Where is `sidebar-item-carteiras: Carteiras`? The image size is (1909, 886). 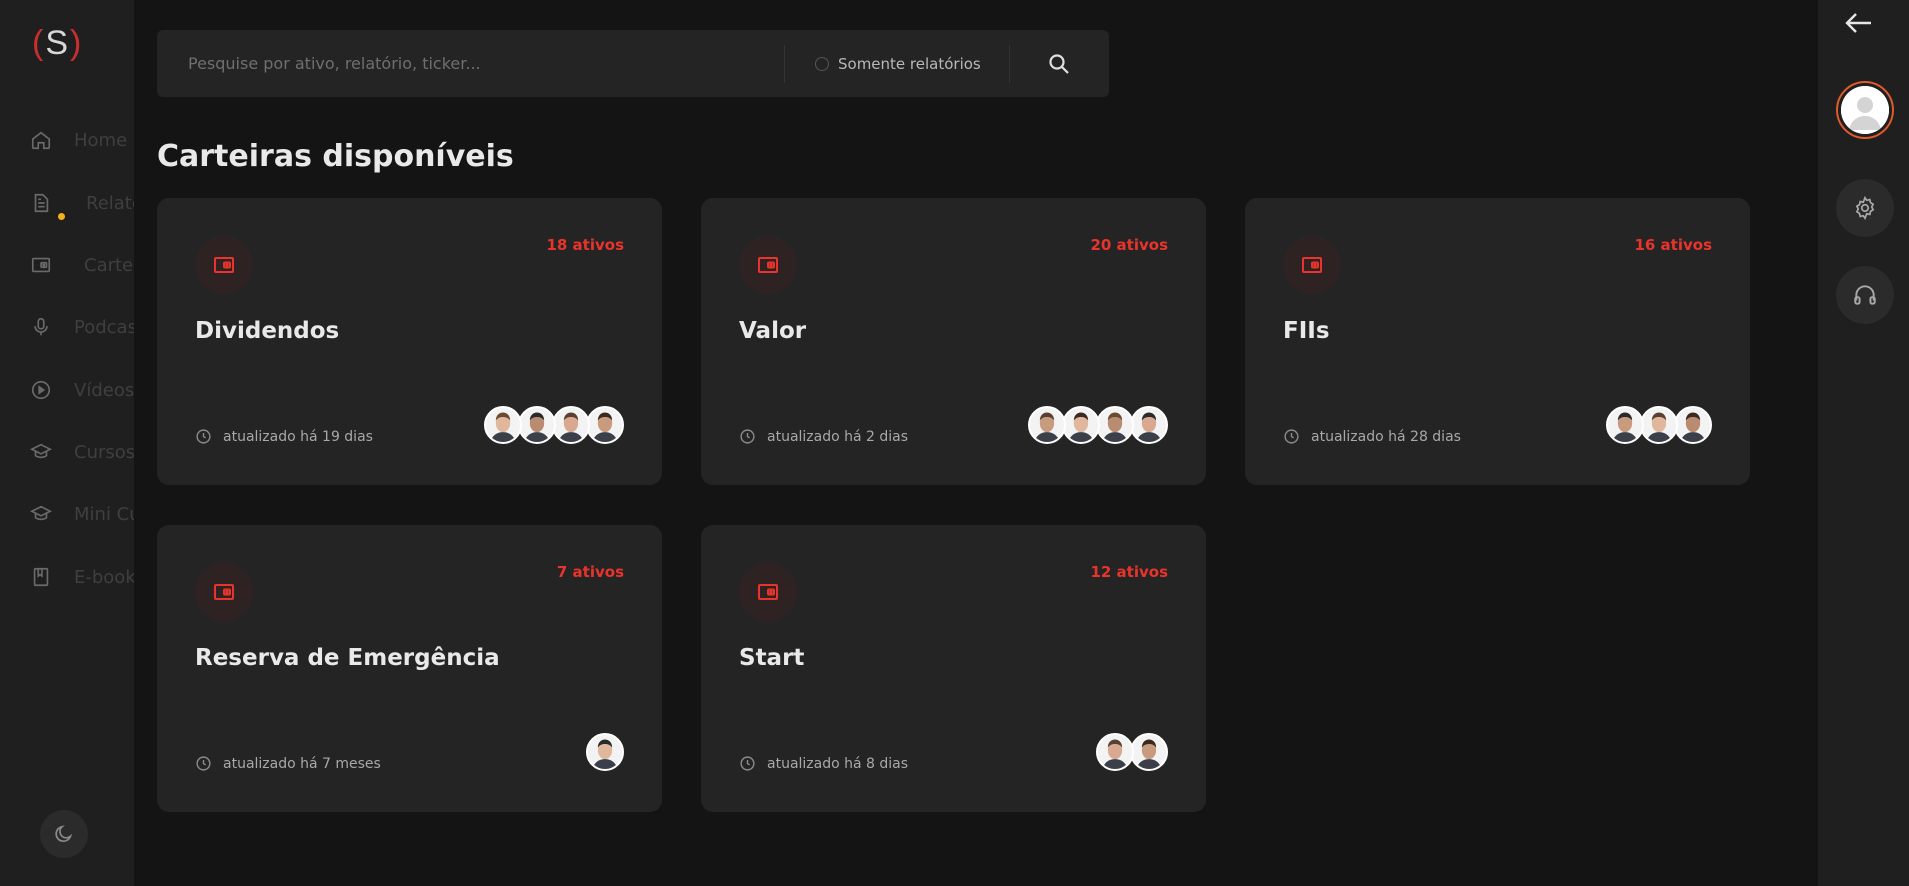
sidebar-item-carteiras: Carteiras is located at coordinates (82, 265).